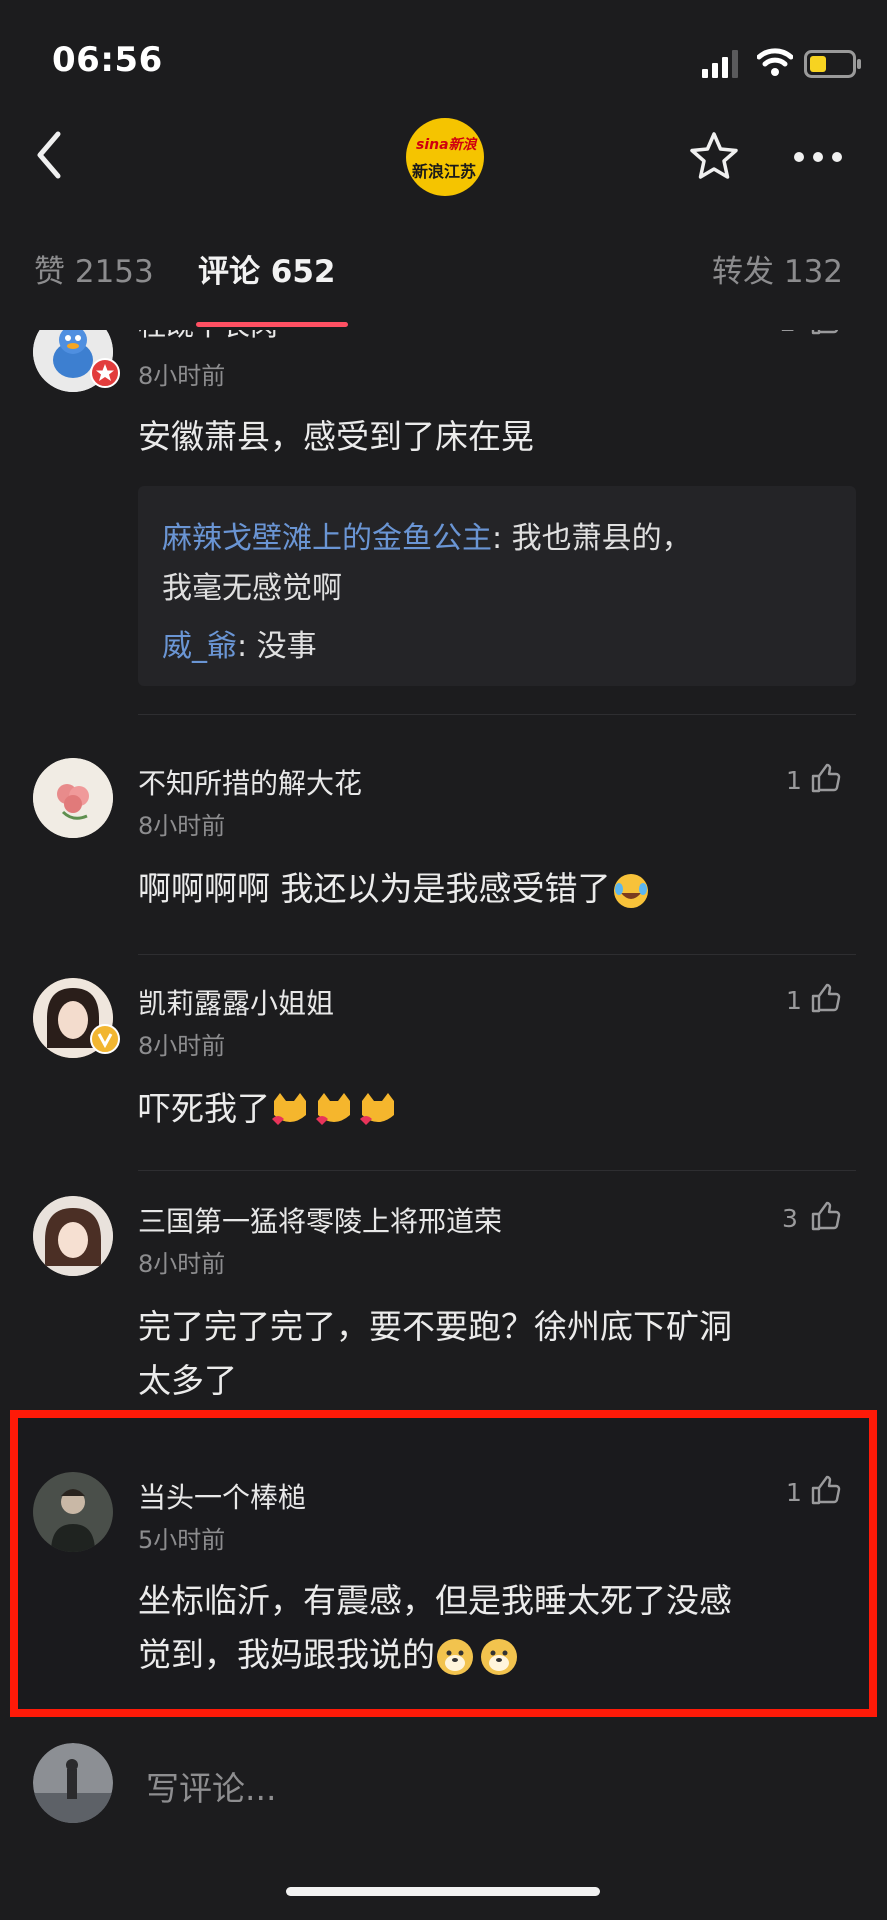  Describe the element at coordinates (286, 1654) in the screenshot. I see `comment-text-content: 觉到，我妈跟我说的` at that location.